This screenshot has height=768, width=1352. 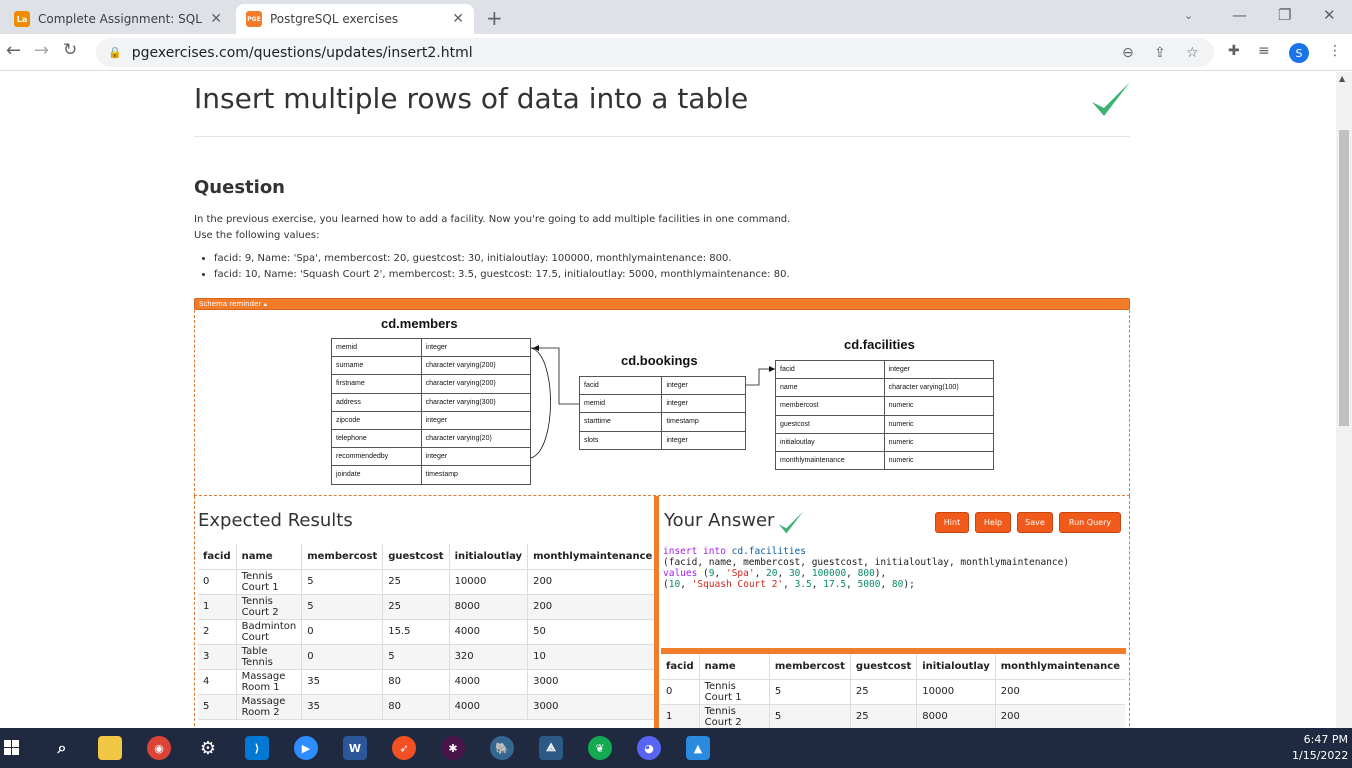 What do you see at coordinates (1090, 522) in the screenshot?
I see `run-query-button: Run Query` at bounding box center [1090, 522].